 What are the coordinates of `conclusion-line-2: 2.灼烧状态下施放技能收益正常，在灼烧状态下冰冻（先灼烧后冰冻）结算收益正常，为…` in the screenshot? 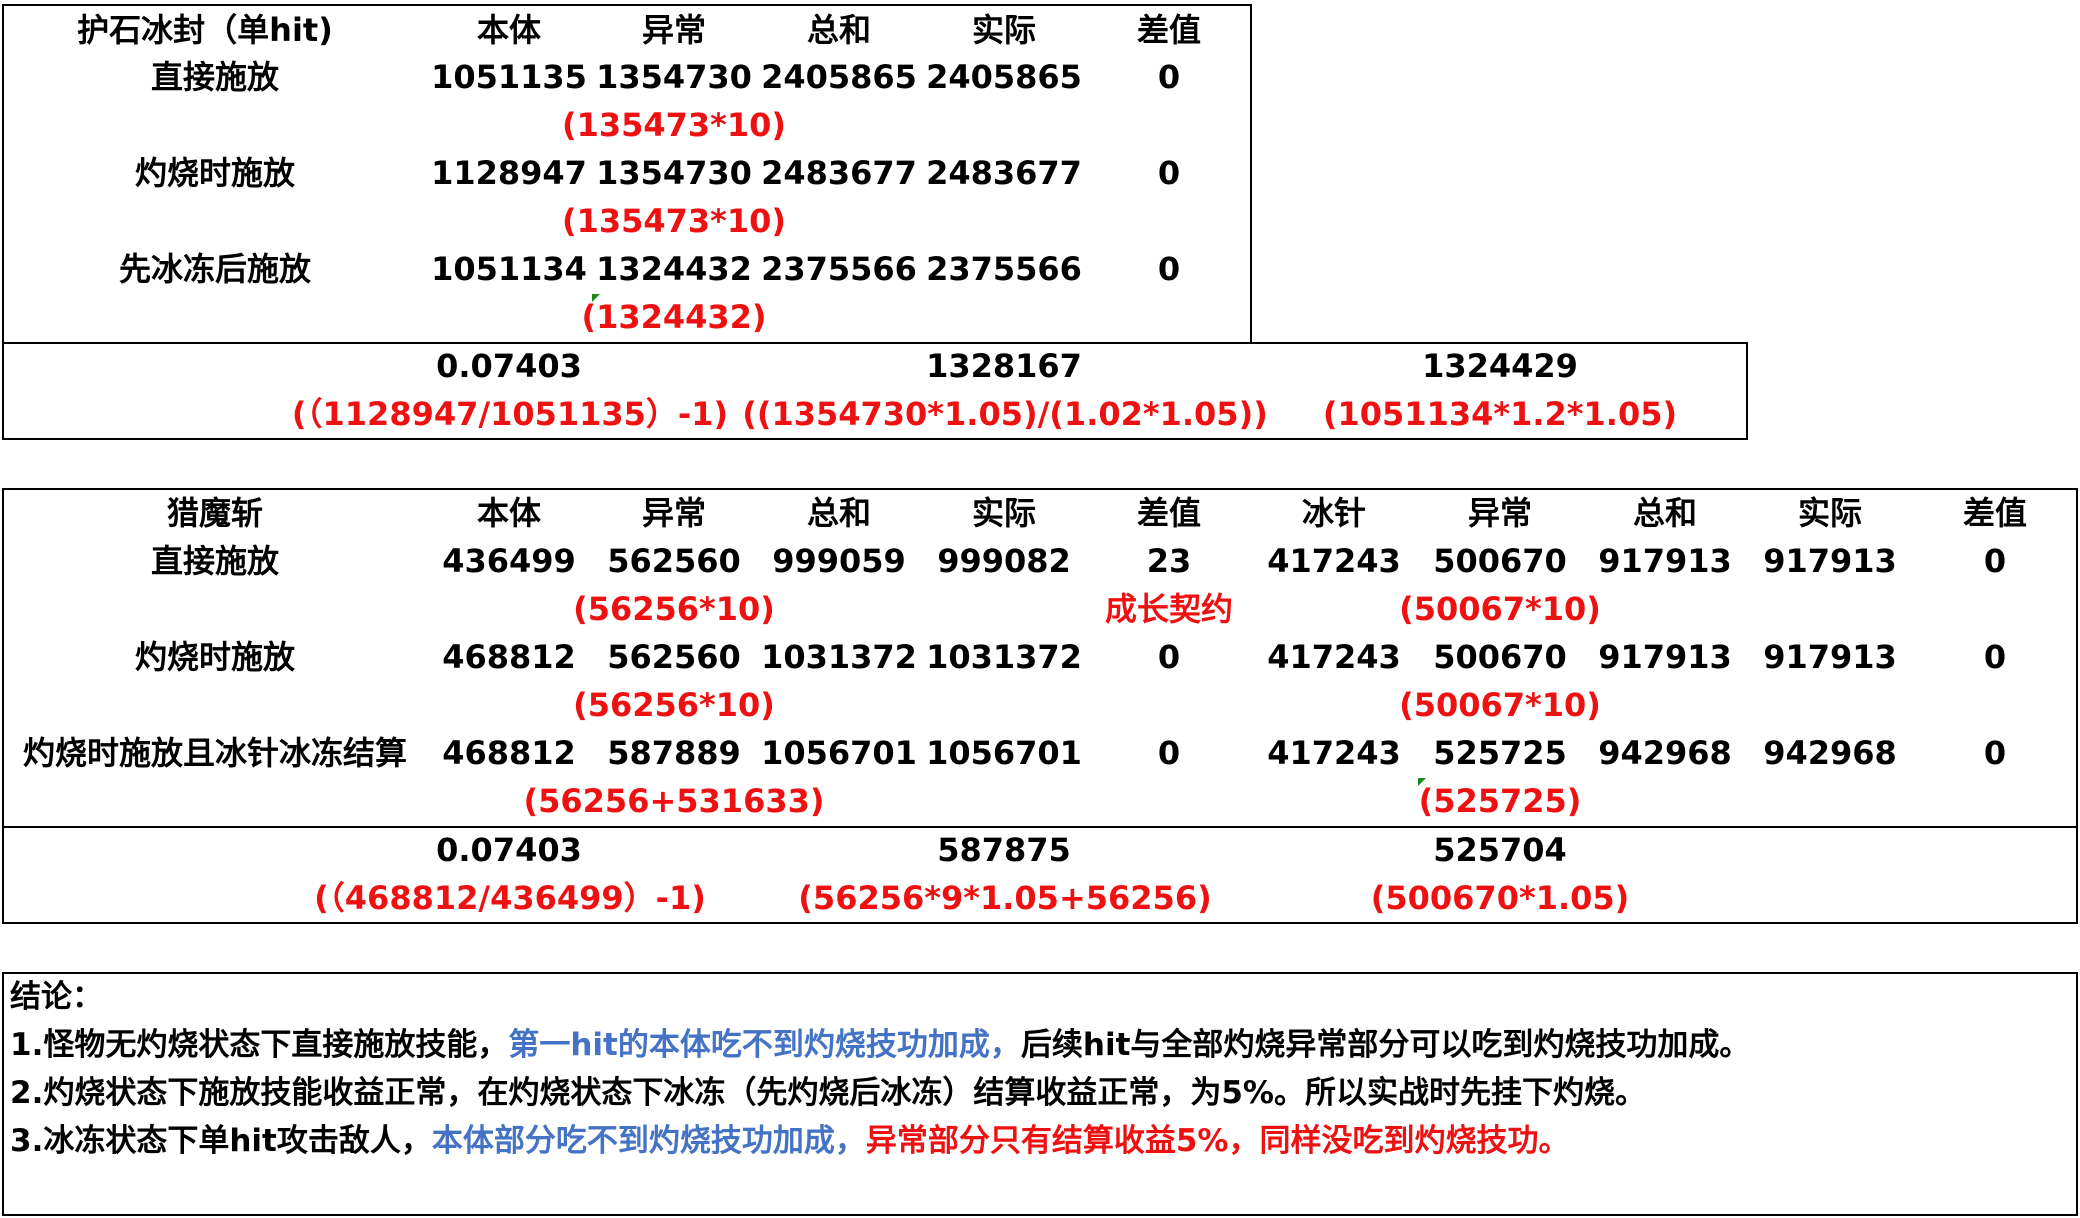 It's located at (828, 1093).